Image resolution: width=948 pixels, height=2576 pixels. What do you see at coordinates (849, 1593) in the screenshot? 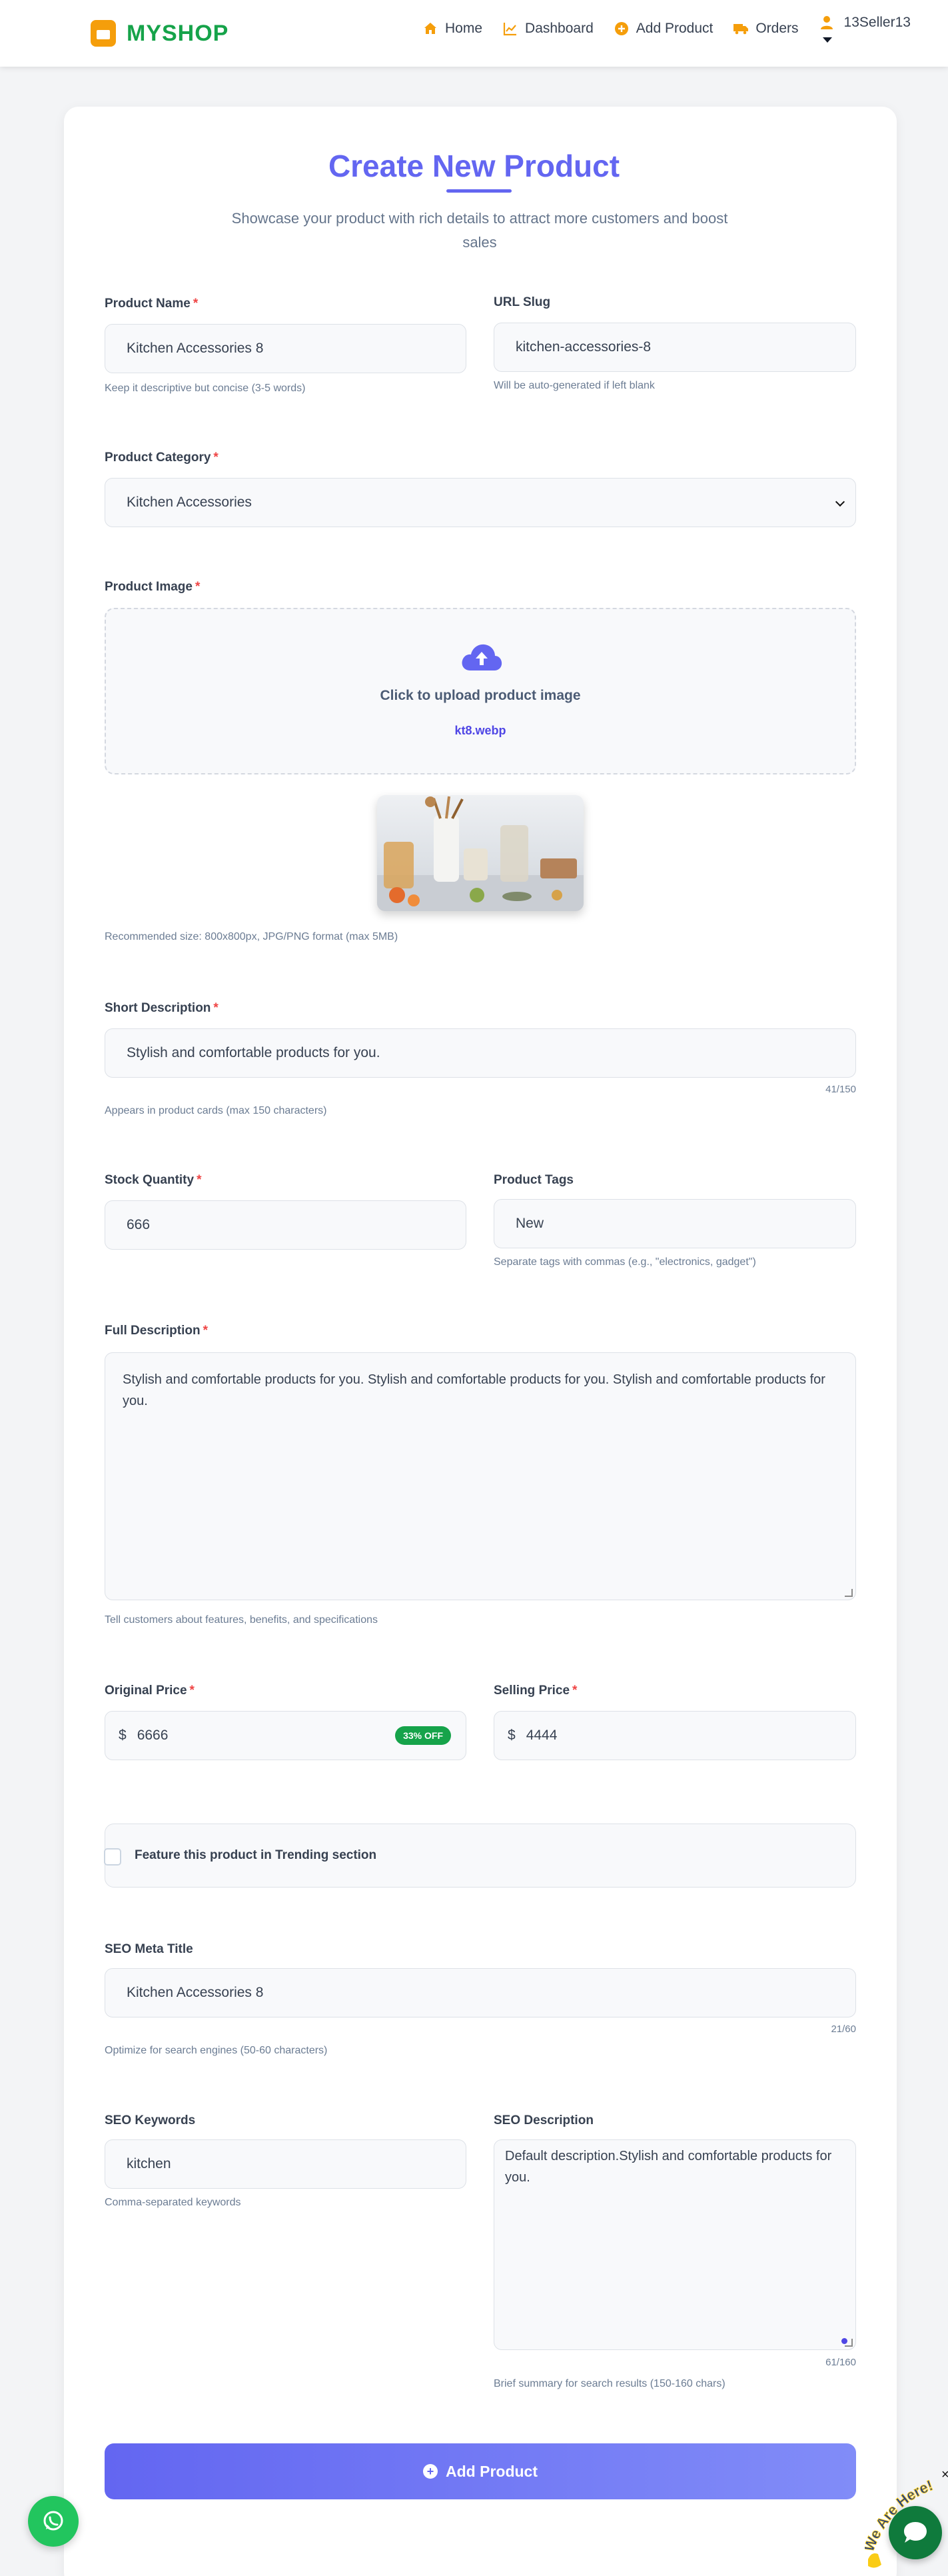
I see `resize-handle-icon` at bounding box center [849, 1593].